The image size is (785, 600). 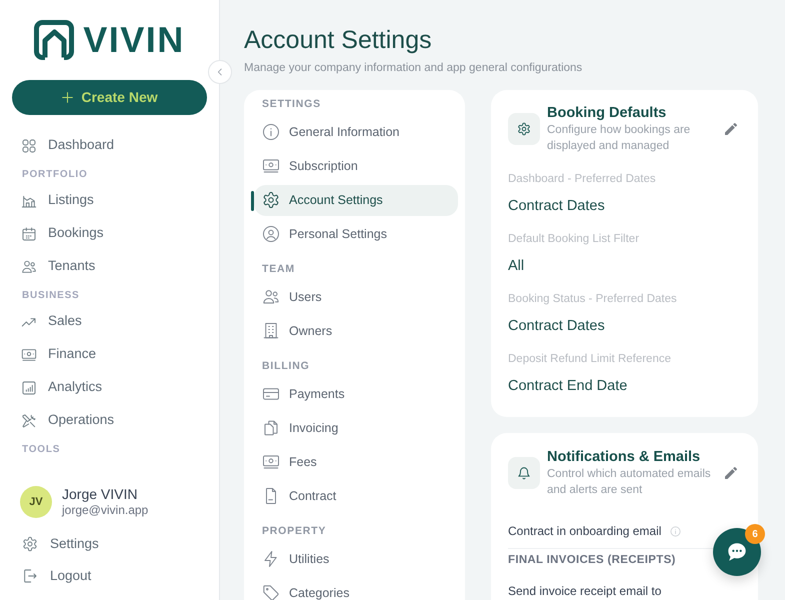 What do you see at coordinates (593, 299) in the screenshot?
I see `field-label: Booking Status - Preferred Dates` at bounding box center [593, 299].